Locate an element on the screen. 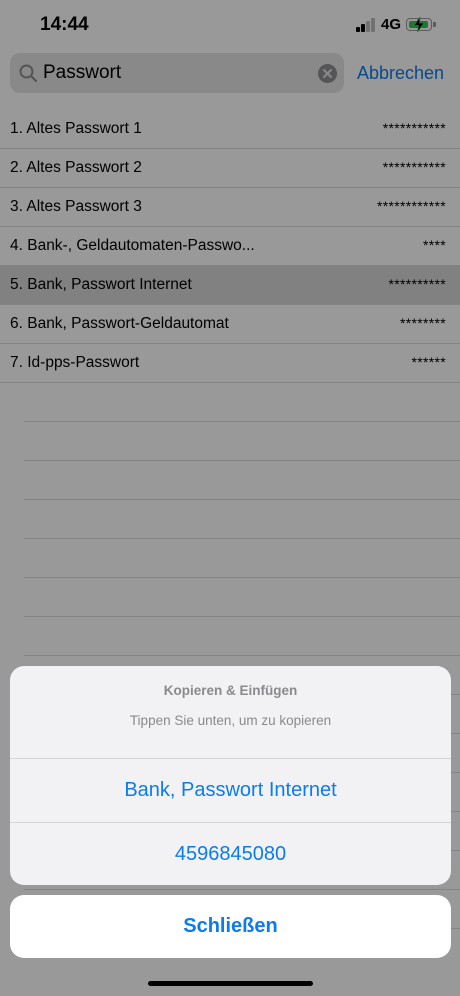 The image size is (460, 996). close-button: Schließen is located at coordinates (230, 926).